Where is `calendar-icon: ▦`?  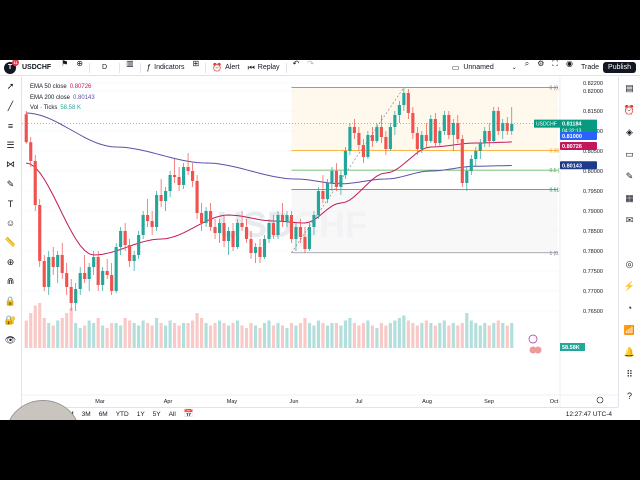
calendar-icon: ▦ is located at coordinates (629, 198).